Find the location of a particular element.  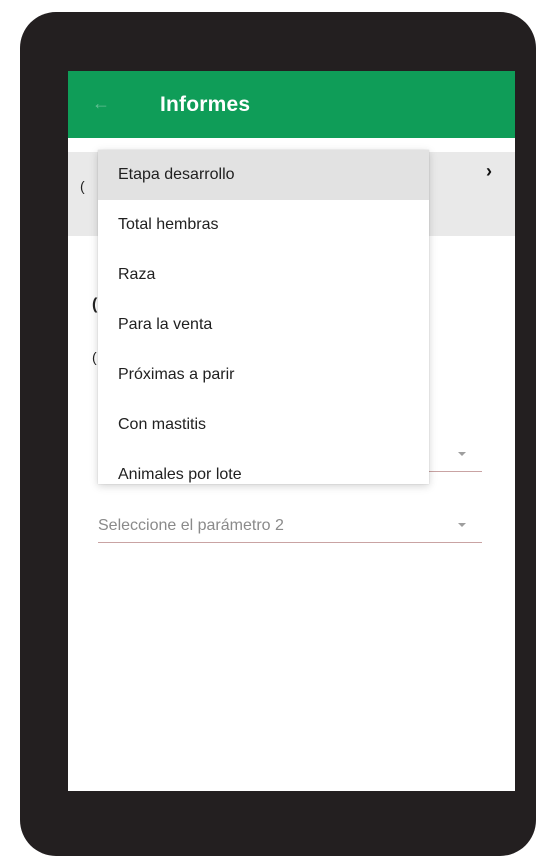

page-title: Informes is located at coordinates (205, 104).